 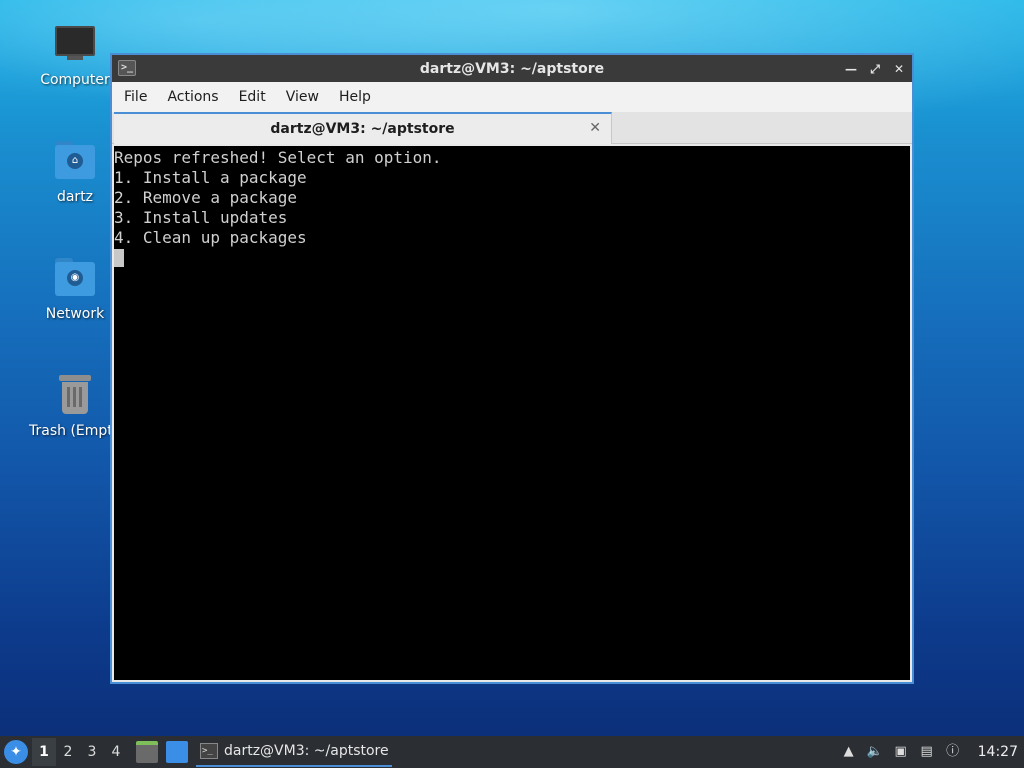 What do you see at coordinates (192, 97) in the screenshot?
I see `menu-actions: Actions` at bounding box center [192, 97].